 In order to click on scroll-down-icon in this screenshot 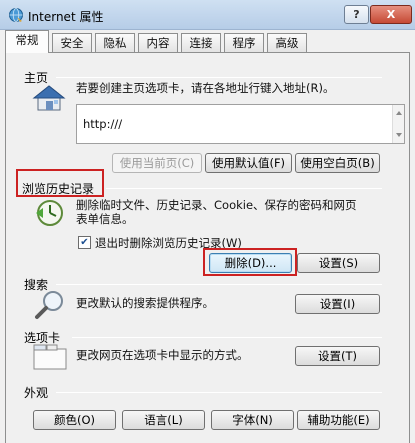, I will do `click(399, 135)`.